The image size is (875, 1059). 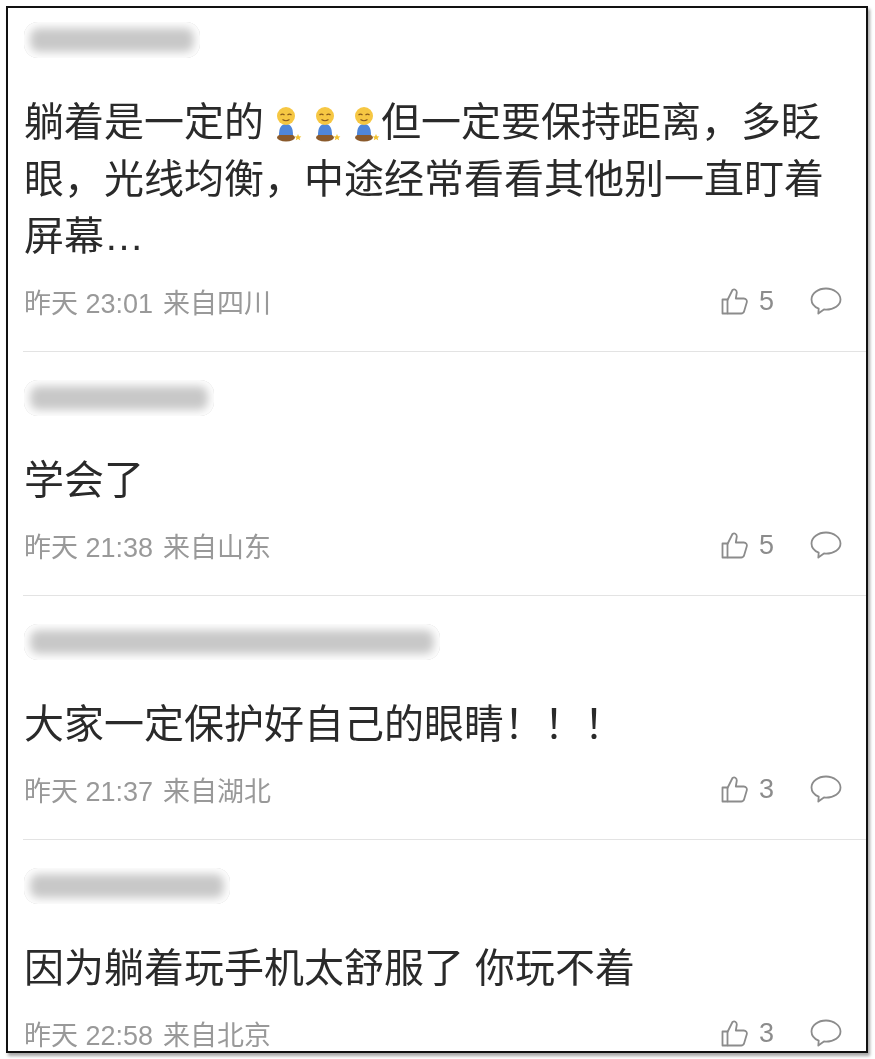 I want to click on comment-text: 大家一定保护好自己的眼睛！！！, so click(x=324, y=724).